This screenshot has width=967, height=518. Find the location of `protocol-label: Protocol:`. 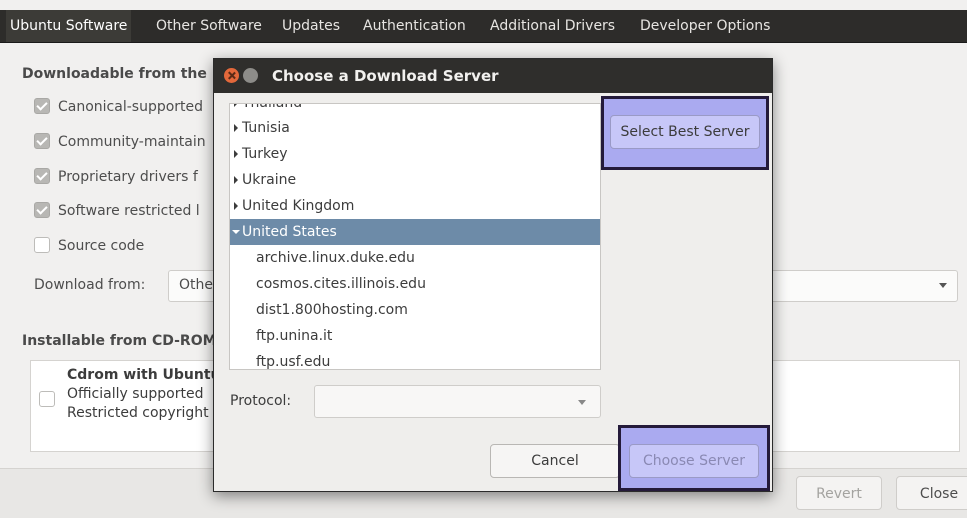

protocol-label: Protocol: is located at coordinates (261, 401).